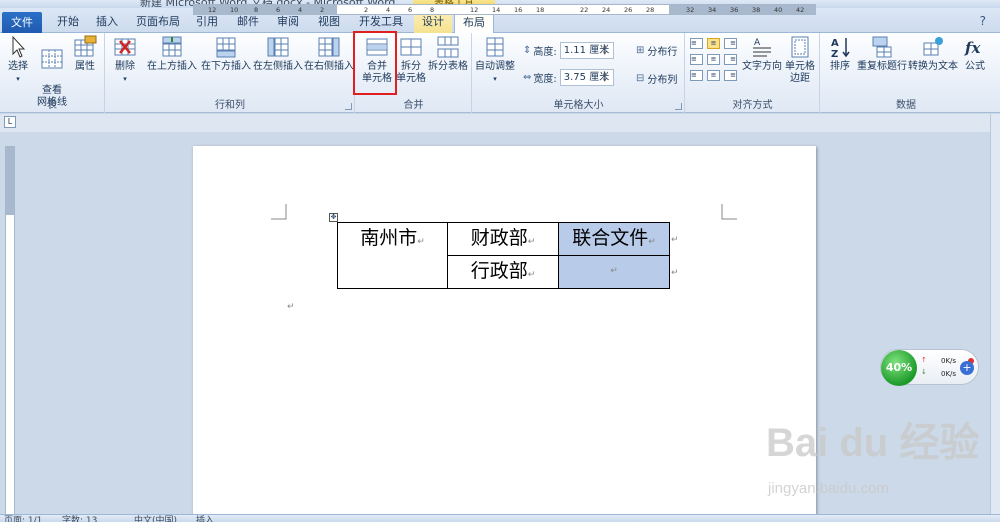  I want to click on download-arrow-icon: ↓, so click(924, 372).